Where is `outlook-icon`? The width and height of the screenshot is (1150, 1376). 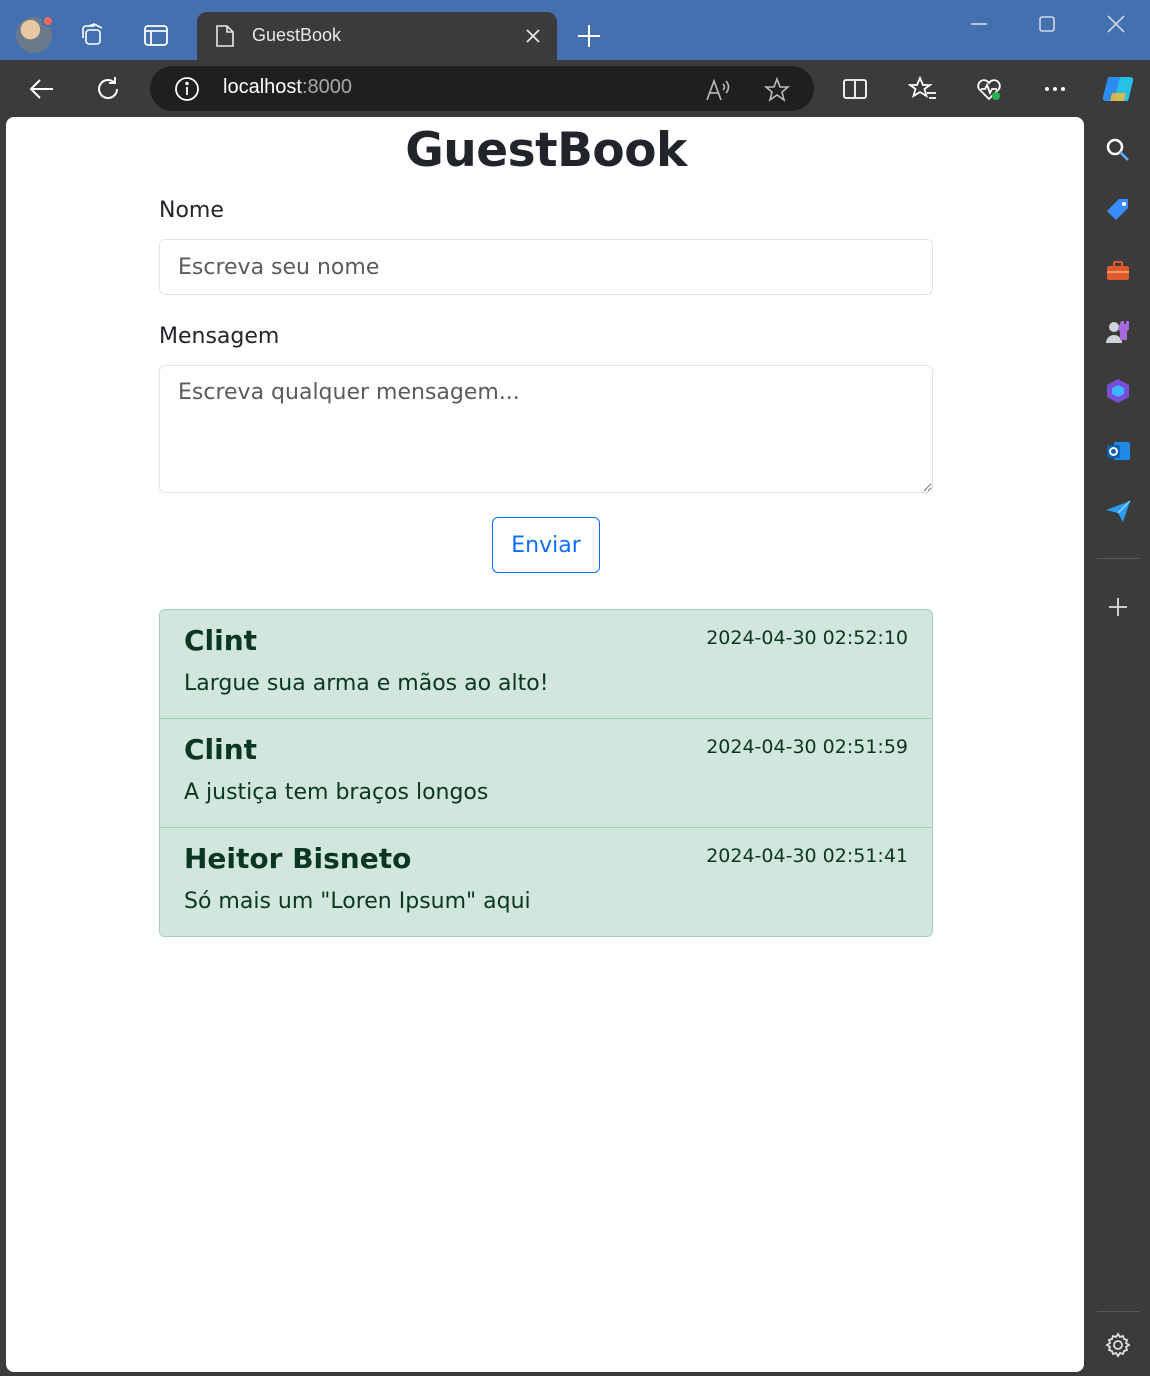 outlook-icon is located at coordinates (1118, 451).